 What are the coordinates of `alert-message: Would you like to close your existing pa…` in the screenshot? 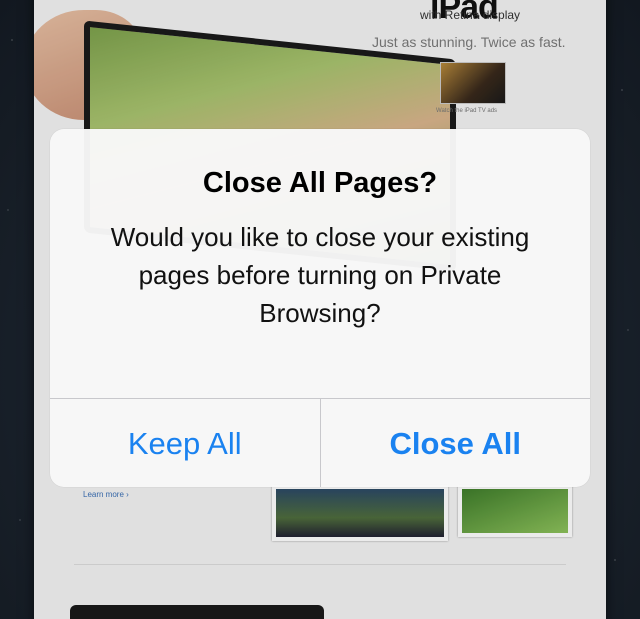 It's located at (320, 275).